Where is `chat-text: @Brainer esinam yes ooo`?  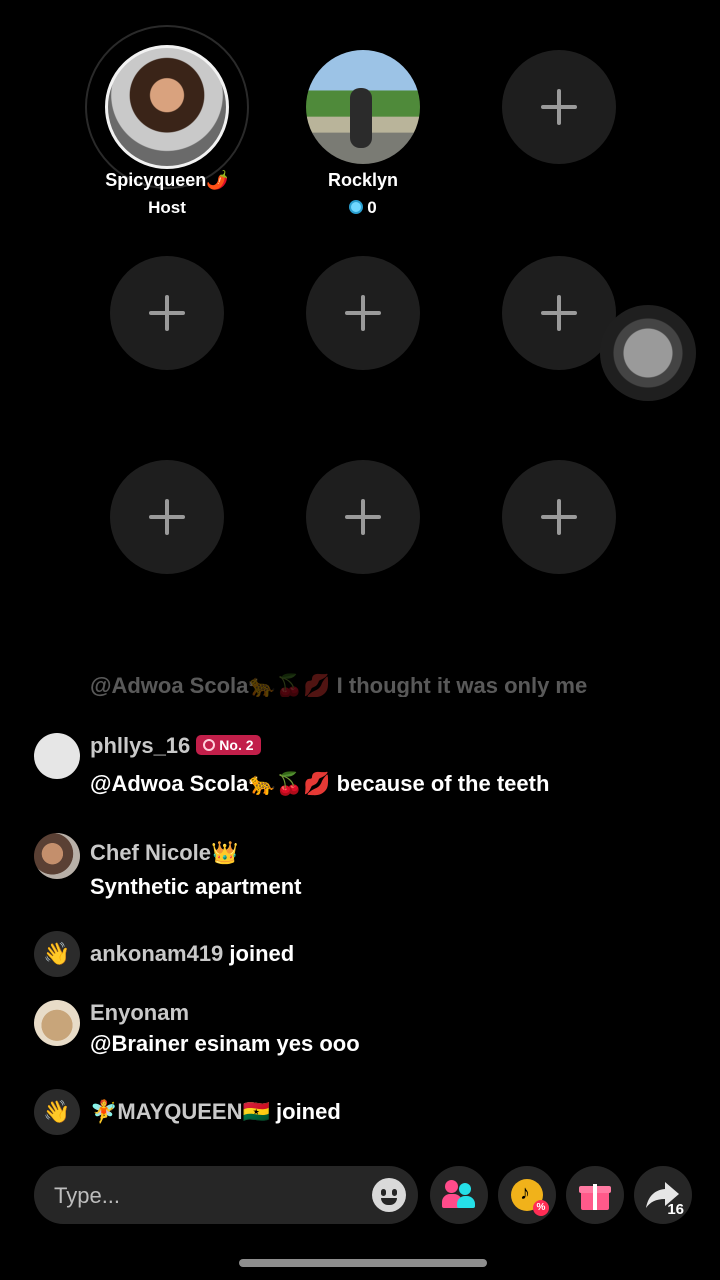
chat-text: @Brainer esinam yes ooo is located at coordinates (225, 1043).